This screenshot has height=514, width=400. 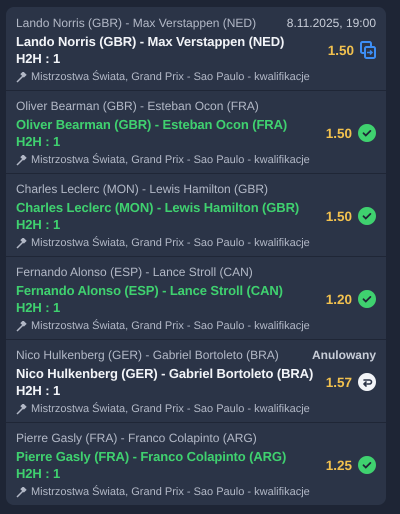 I want to click on event-name: Charles Leclerc (MON) - Lewis Hamilton (GBR), so click(x=142, y=189).